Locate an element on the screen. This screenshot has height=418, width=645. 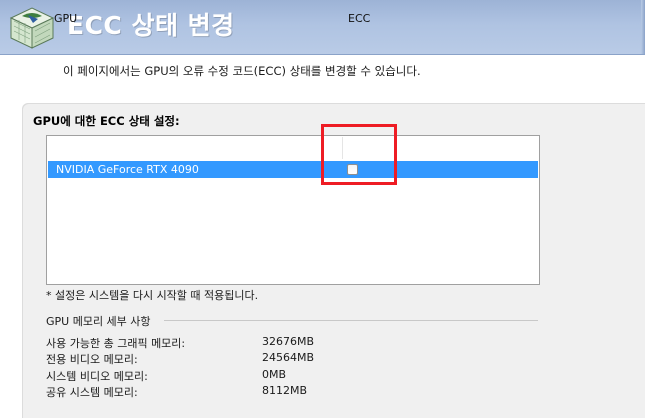
total-memory-label: 사용 가능한 총 그래픽 메모리: is located at coordinates (116, 343).